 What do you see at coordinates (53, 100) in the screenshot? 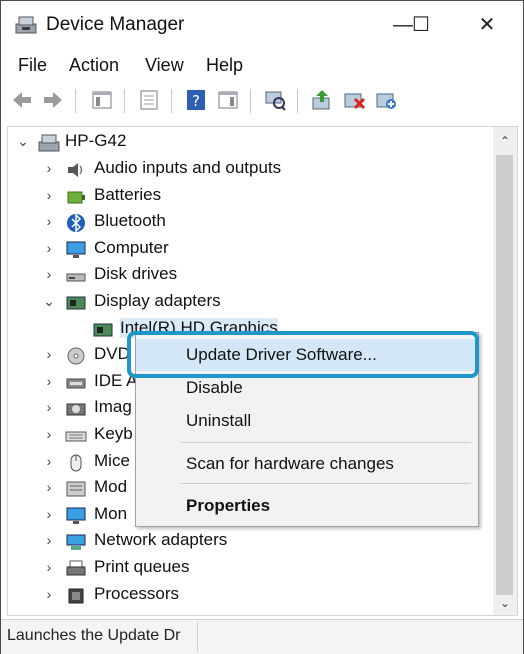
I see `forward-arrow-icon` at bounding box center [53, 100].